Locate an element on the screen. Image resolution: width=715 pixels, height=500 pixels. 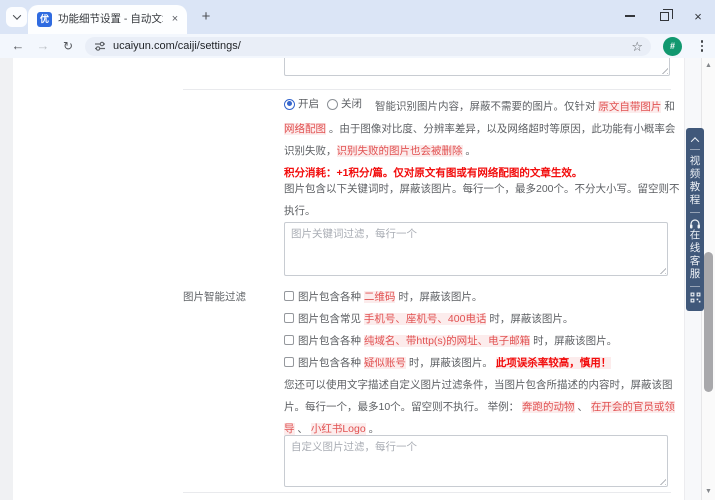
checkbox-row-account: 图片包含各种 疑似账号 时，屏蔽该图片。 此项误杀率较高，慎用！ is located at coordinates (483, 363).